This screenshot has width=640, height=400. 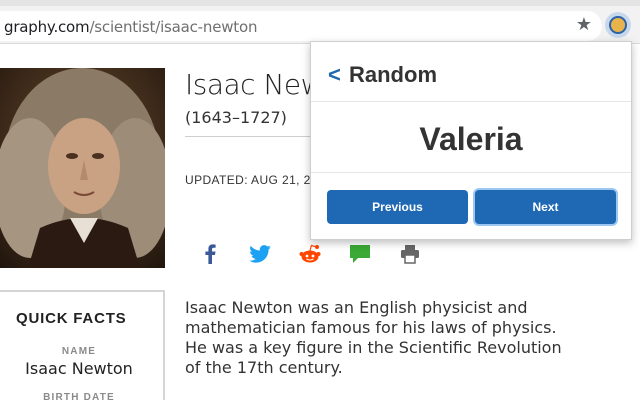 What do you see at coordinates (360, 254) in the screenshot?
I see `comment-icon` at bounding box center [360, 254].